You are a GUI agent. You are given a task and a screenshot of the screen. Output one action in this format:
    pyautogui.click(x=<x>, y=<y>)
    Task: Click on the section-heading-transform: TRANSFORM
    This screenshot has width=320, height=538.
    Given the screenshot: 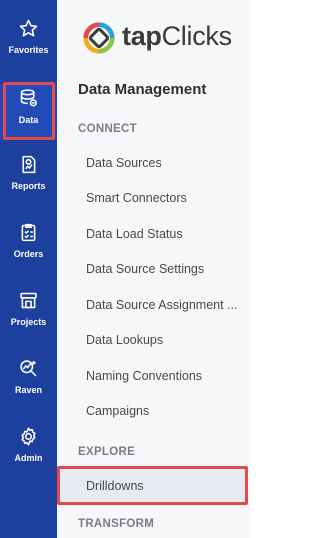 What is the action you would take?
    pyautogui.click(x=116, y=524)
    